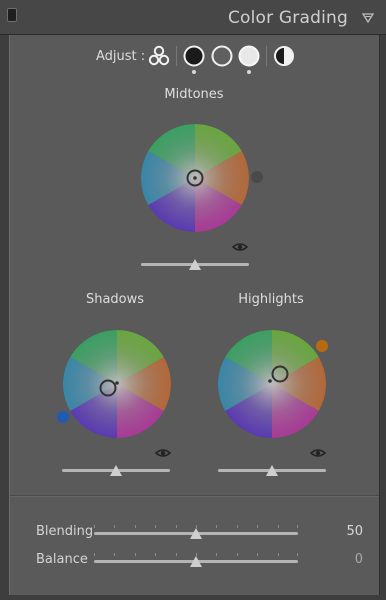 This screenshot has height=600, width=386. Describe the element at coordinates (194, 72) in the screenshot. I see `shadows-adjusted-dot` at that location.